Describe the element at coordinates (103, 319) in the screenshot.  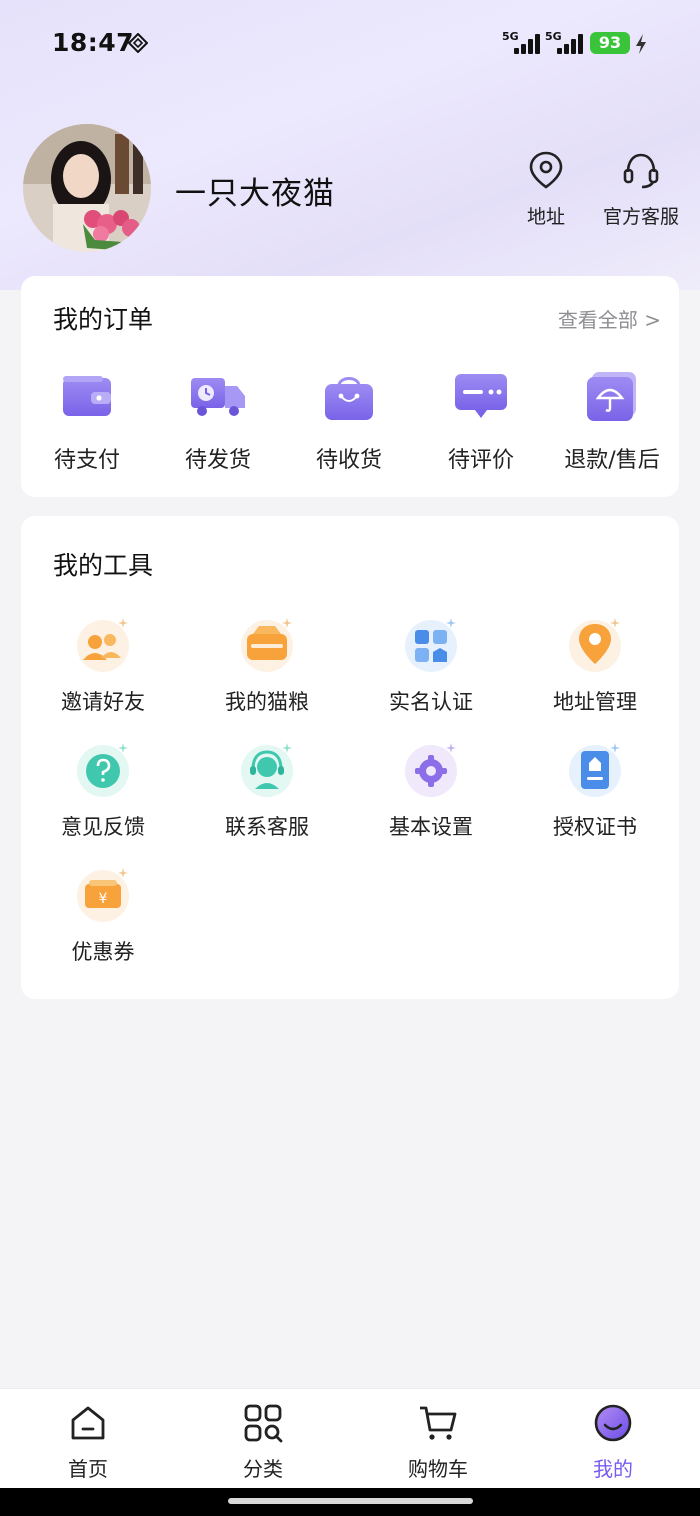
I see `my-orders-title: 我的订单` at that location.